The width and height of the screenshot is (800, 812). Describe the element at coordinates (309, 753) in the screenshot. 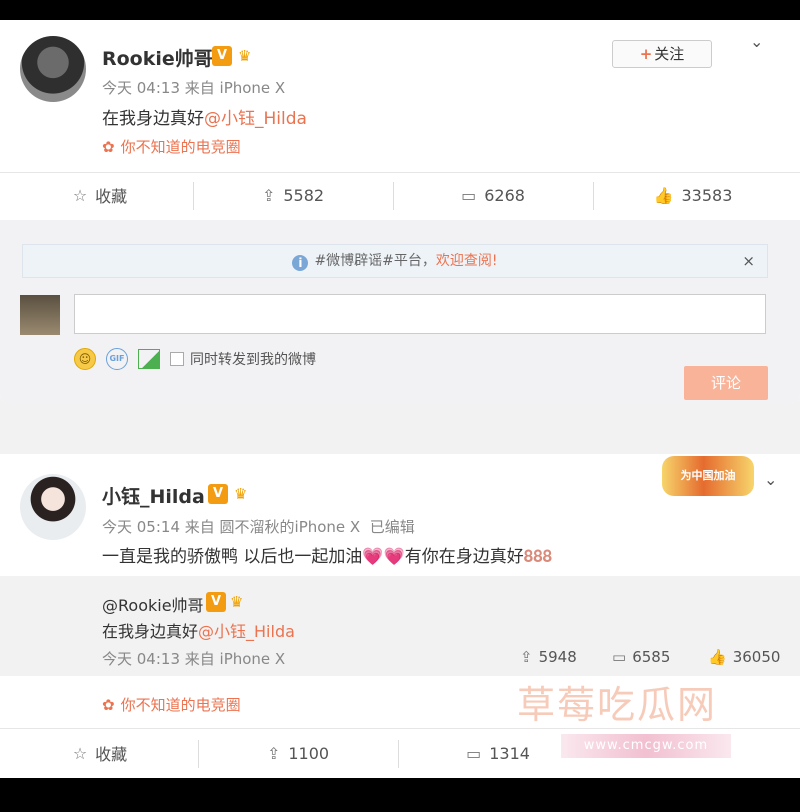

I see `repost-count: 1100` at that location.